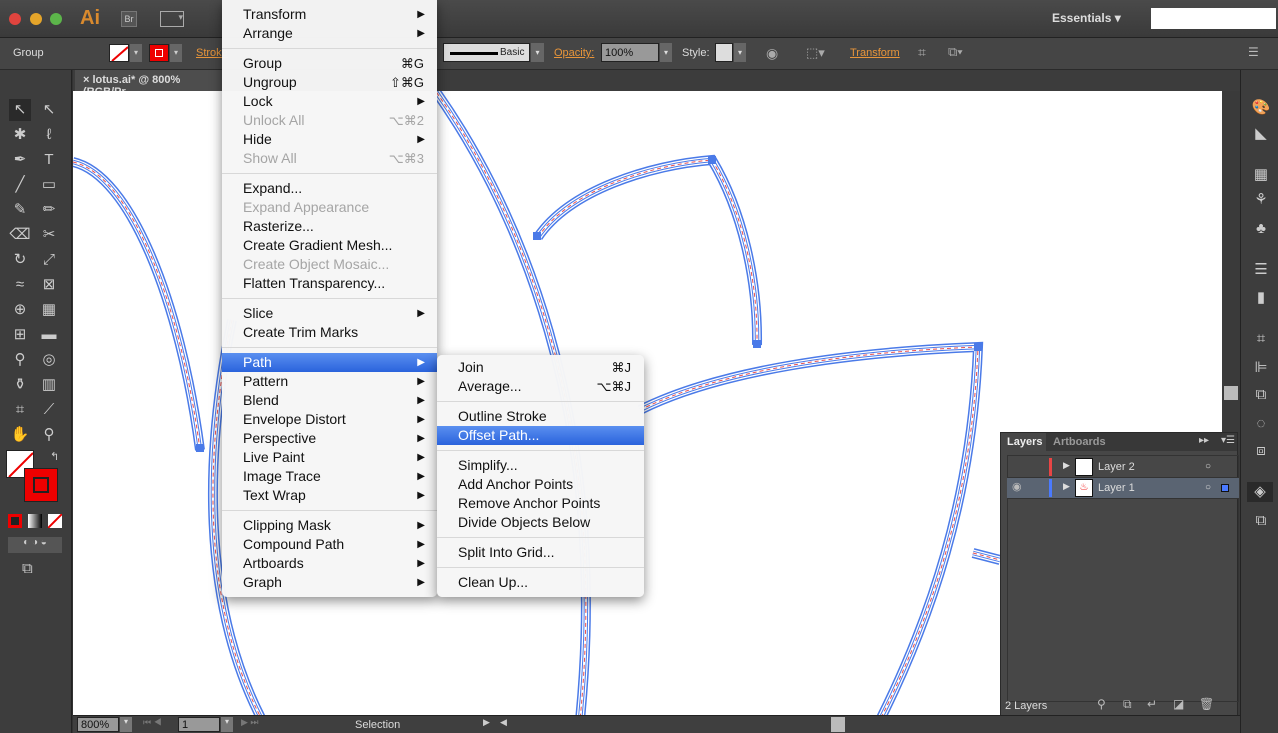 The width and height of the screenshot is (1278, 733). I want to click on stroke-panel-icon: ☰, so click(1261, 270).